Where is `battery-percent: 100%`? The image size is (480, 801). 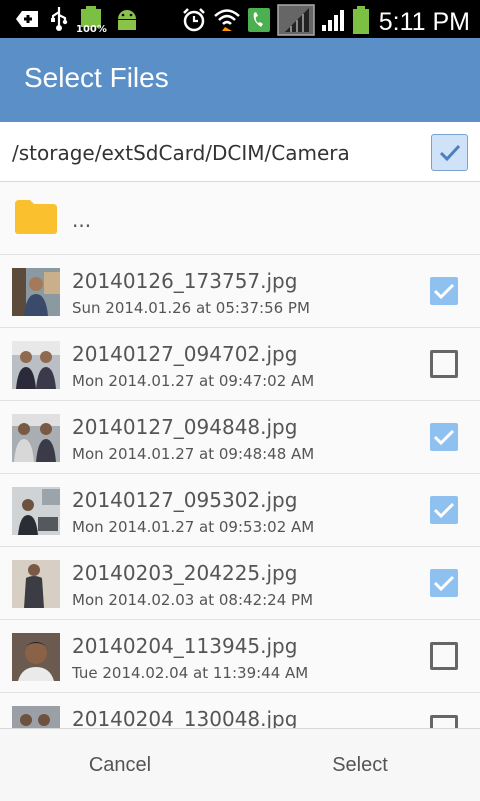 battery-percent: 100% is located at coordinates (91, 29).